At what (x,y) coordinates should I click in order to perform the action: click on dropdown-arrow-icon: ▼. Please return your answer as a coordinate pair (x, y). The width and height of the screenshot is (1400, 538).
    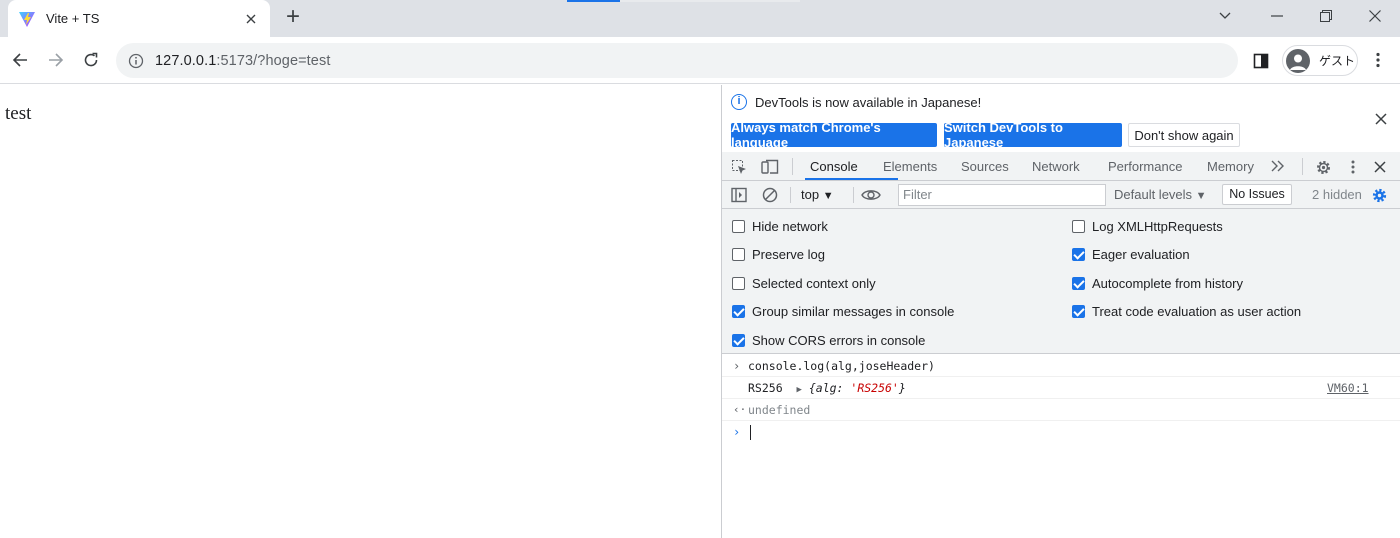
    Looking at the image, I should click on (828, 196).